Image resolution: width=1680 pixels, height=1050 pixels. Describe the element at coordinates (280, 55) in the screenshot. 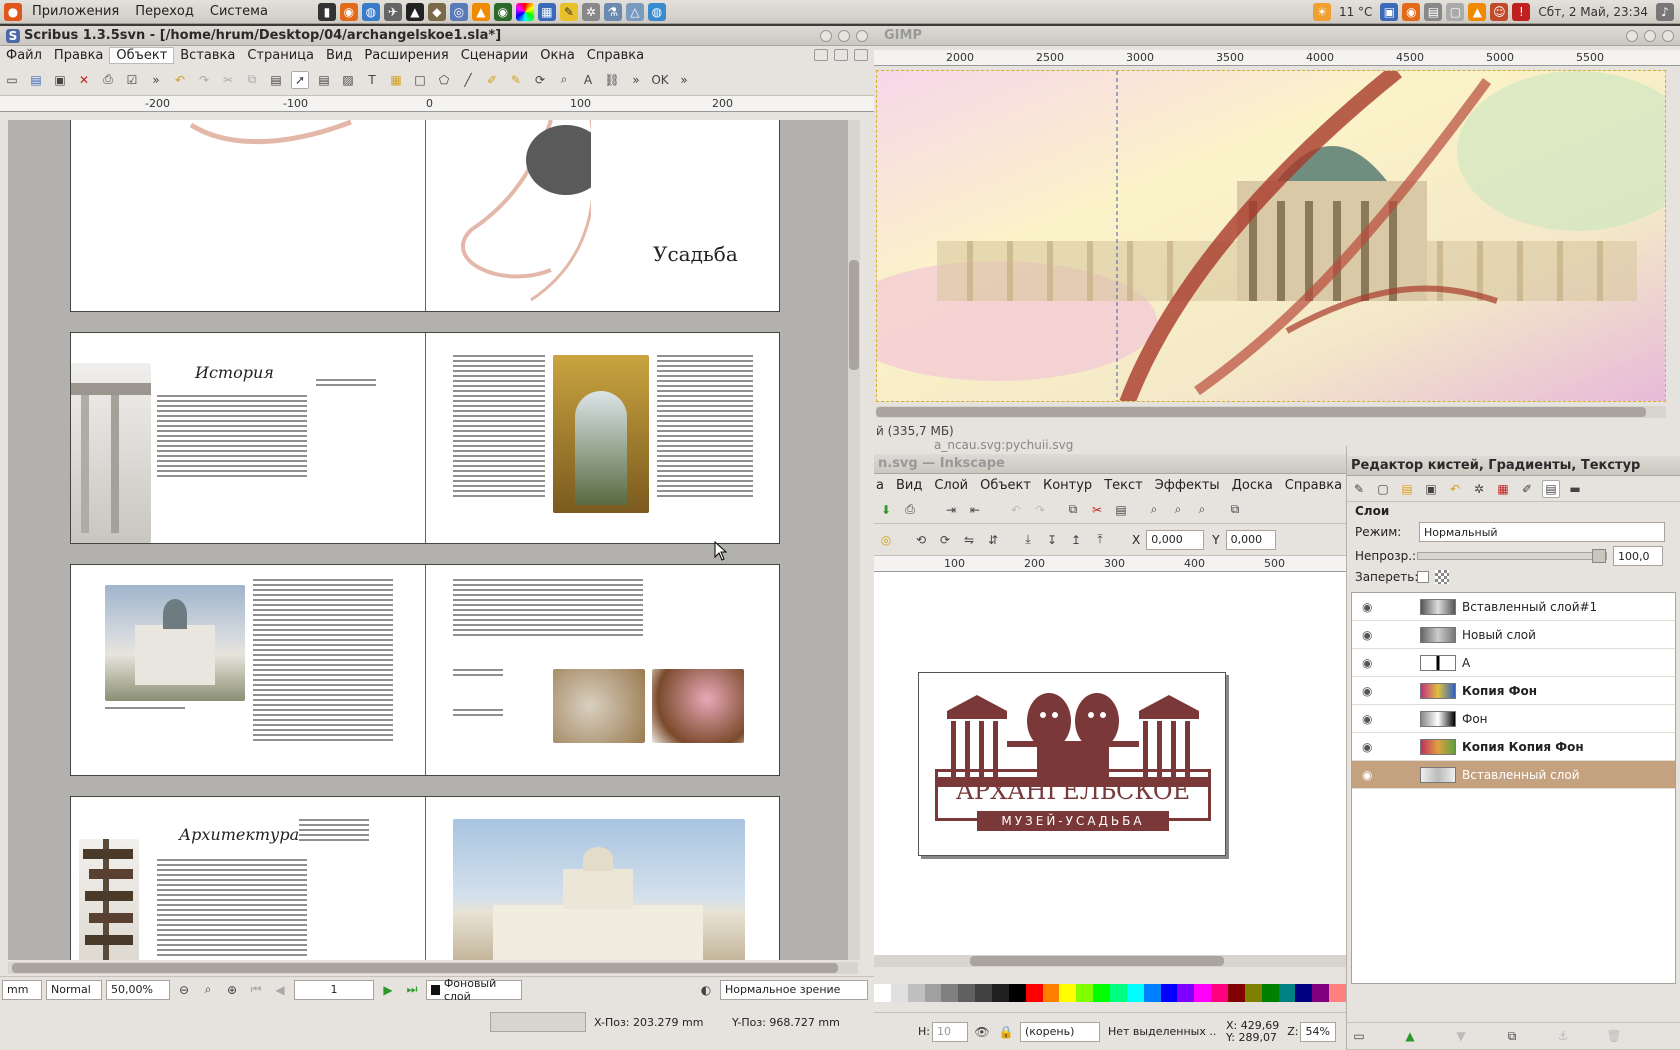

I see `menu-page: Страница` at that location.